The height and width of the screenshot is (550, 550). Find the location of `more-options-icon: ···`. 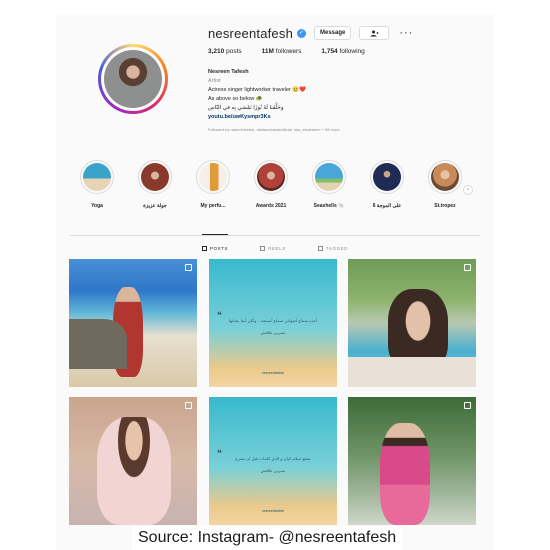

more-options-icon: ··· is located at coordinates (406, 33).